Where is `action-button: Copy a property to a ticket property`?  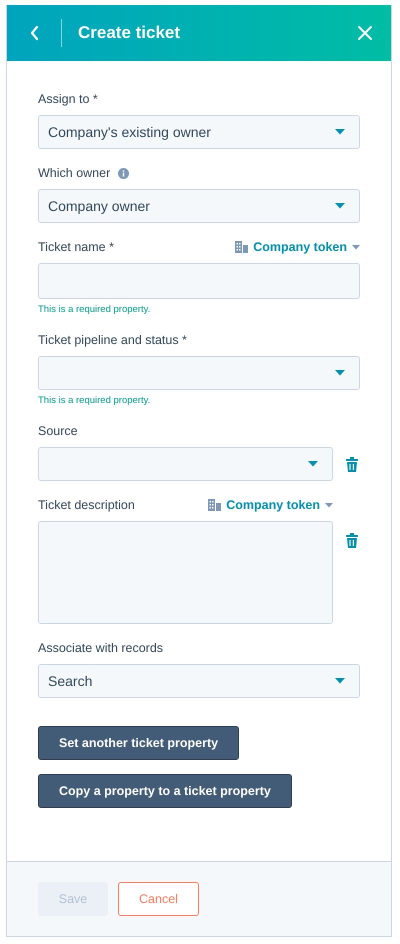
action-button: Copy a property to a ticket property is located at coordinates (165, 791).